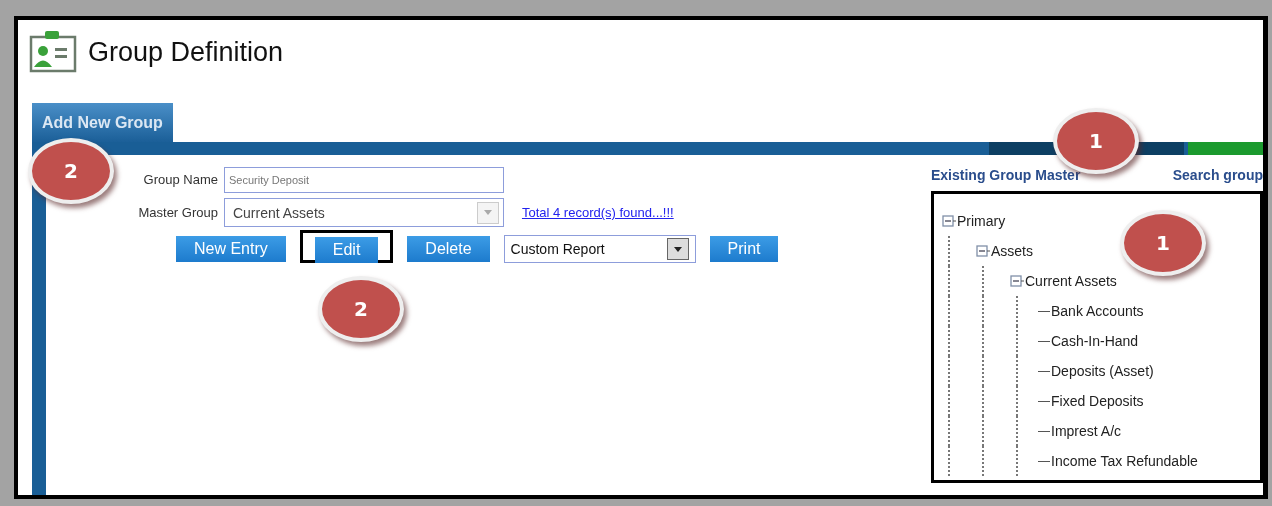  Describe the element at coordinates (1124, 461) in the screenshot. I see `tree-item: Income Tax Refundable` at that location.